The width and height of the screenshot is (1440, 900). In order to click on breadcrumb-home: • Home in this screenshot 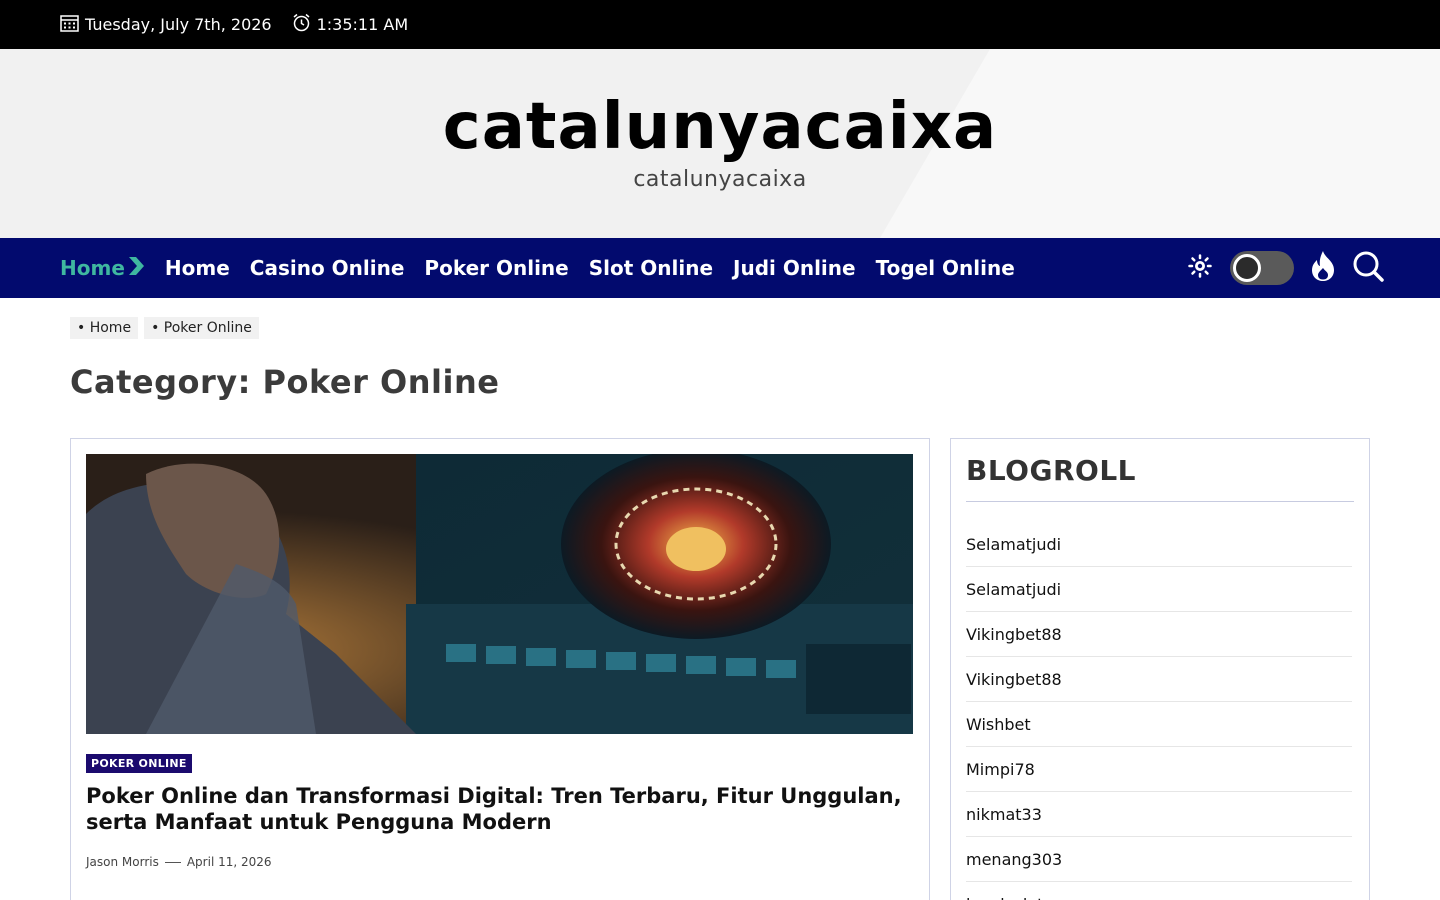, I will do `click(104, 328)`.